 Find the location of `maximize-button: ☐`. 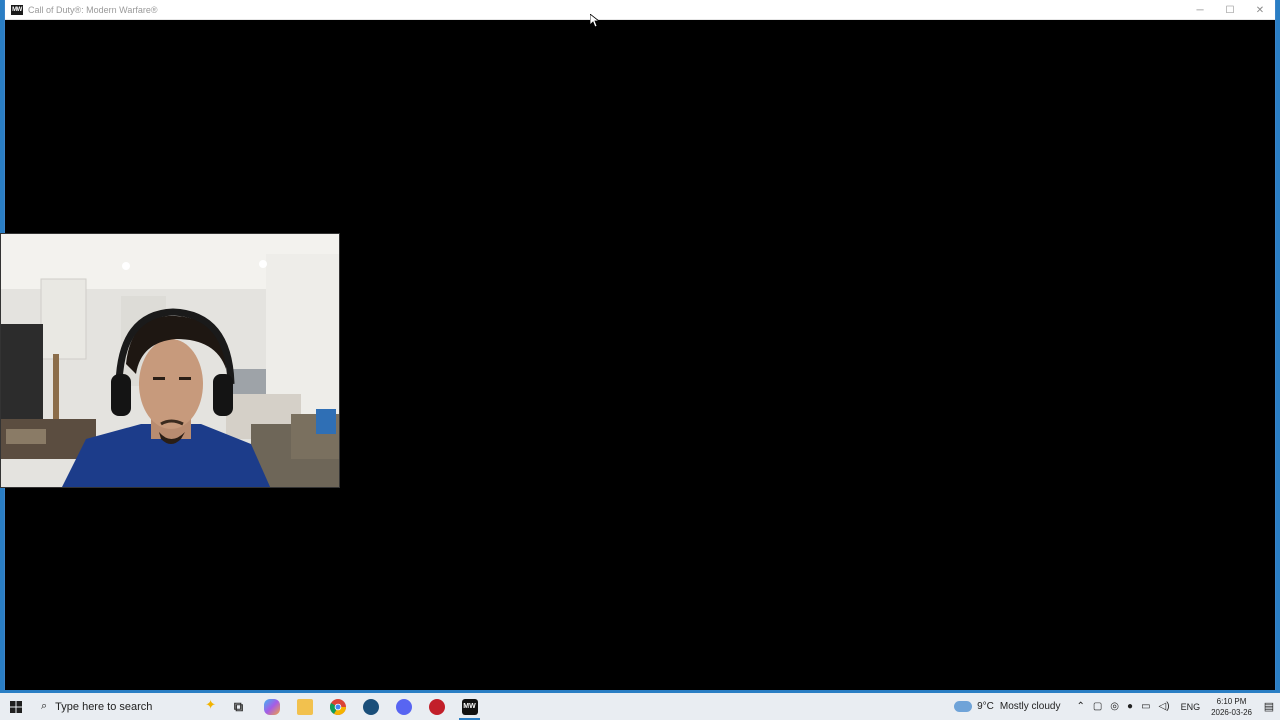

maximize-button: ☐ is located at coordinates (1230, 10).